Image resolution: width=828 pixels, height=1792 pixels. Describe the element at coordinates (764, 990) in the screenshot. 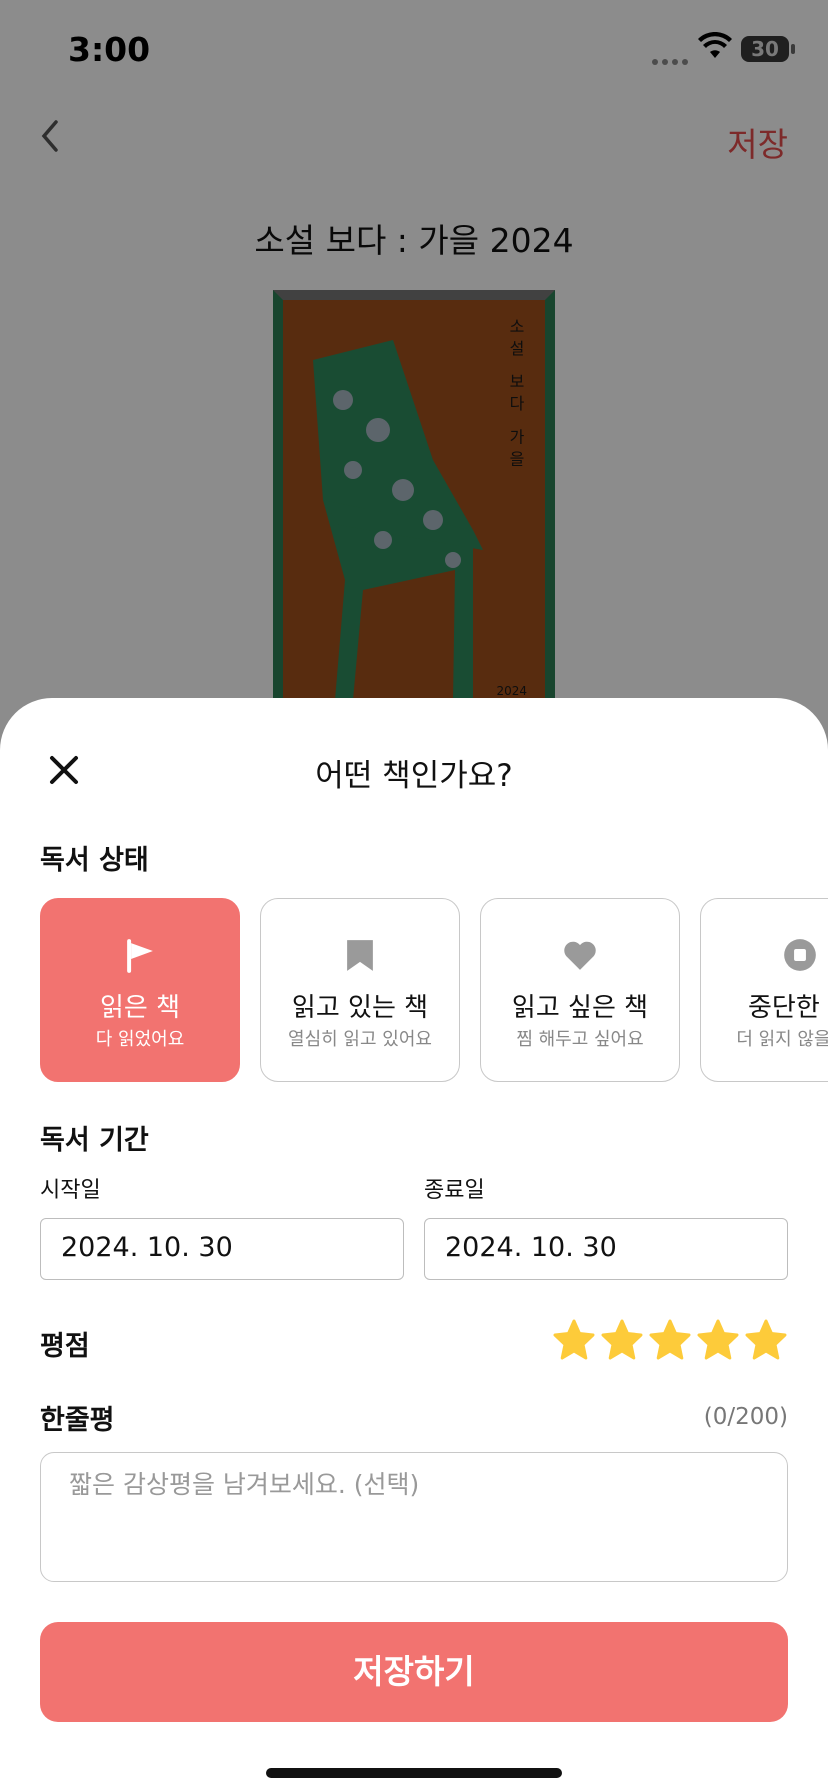

I see `status-option-stopped: 중단한 책 더 읽지 않을래요` at that location.